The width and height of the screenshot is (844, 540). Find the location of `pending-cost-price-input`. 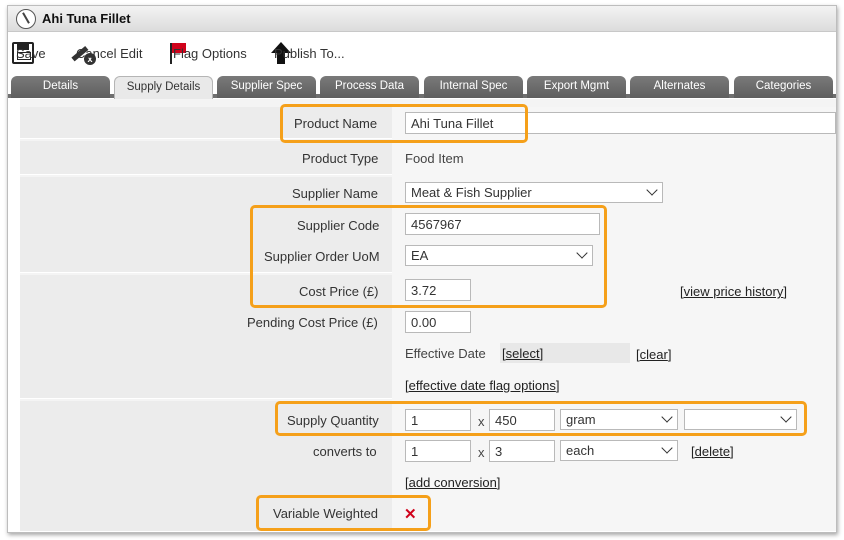

pending-cost-price-input is located at coordinates (438, 322).